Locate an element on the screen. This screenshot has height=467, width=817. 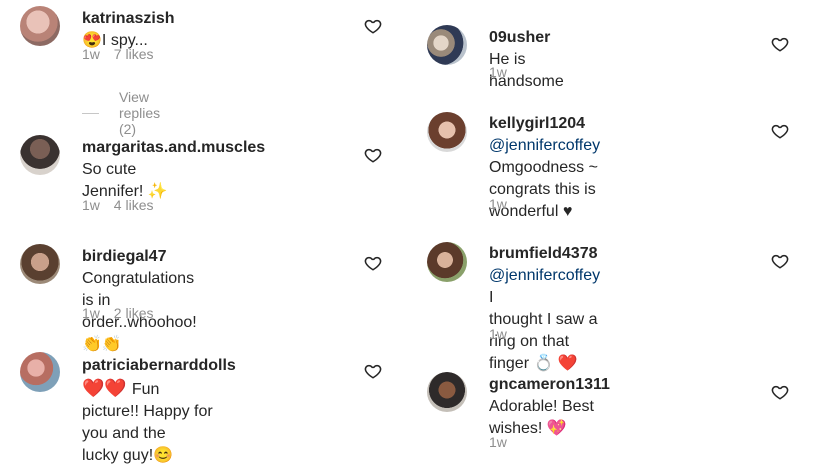
username: margaritas.and.muscles is located at coordinates (173, 147).